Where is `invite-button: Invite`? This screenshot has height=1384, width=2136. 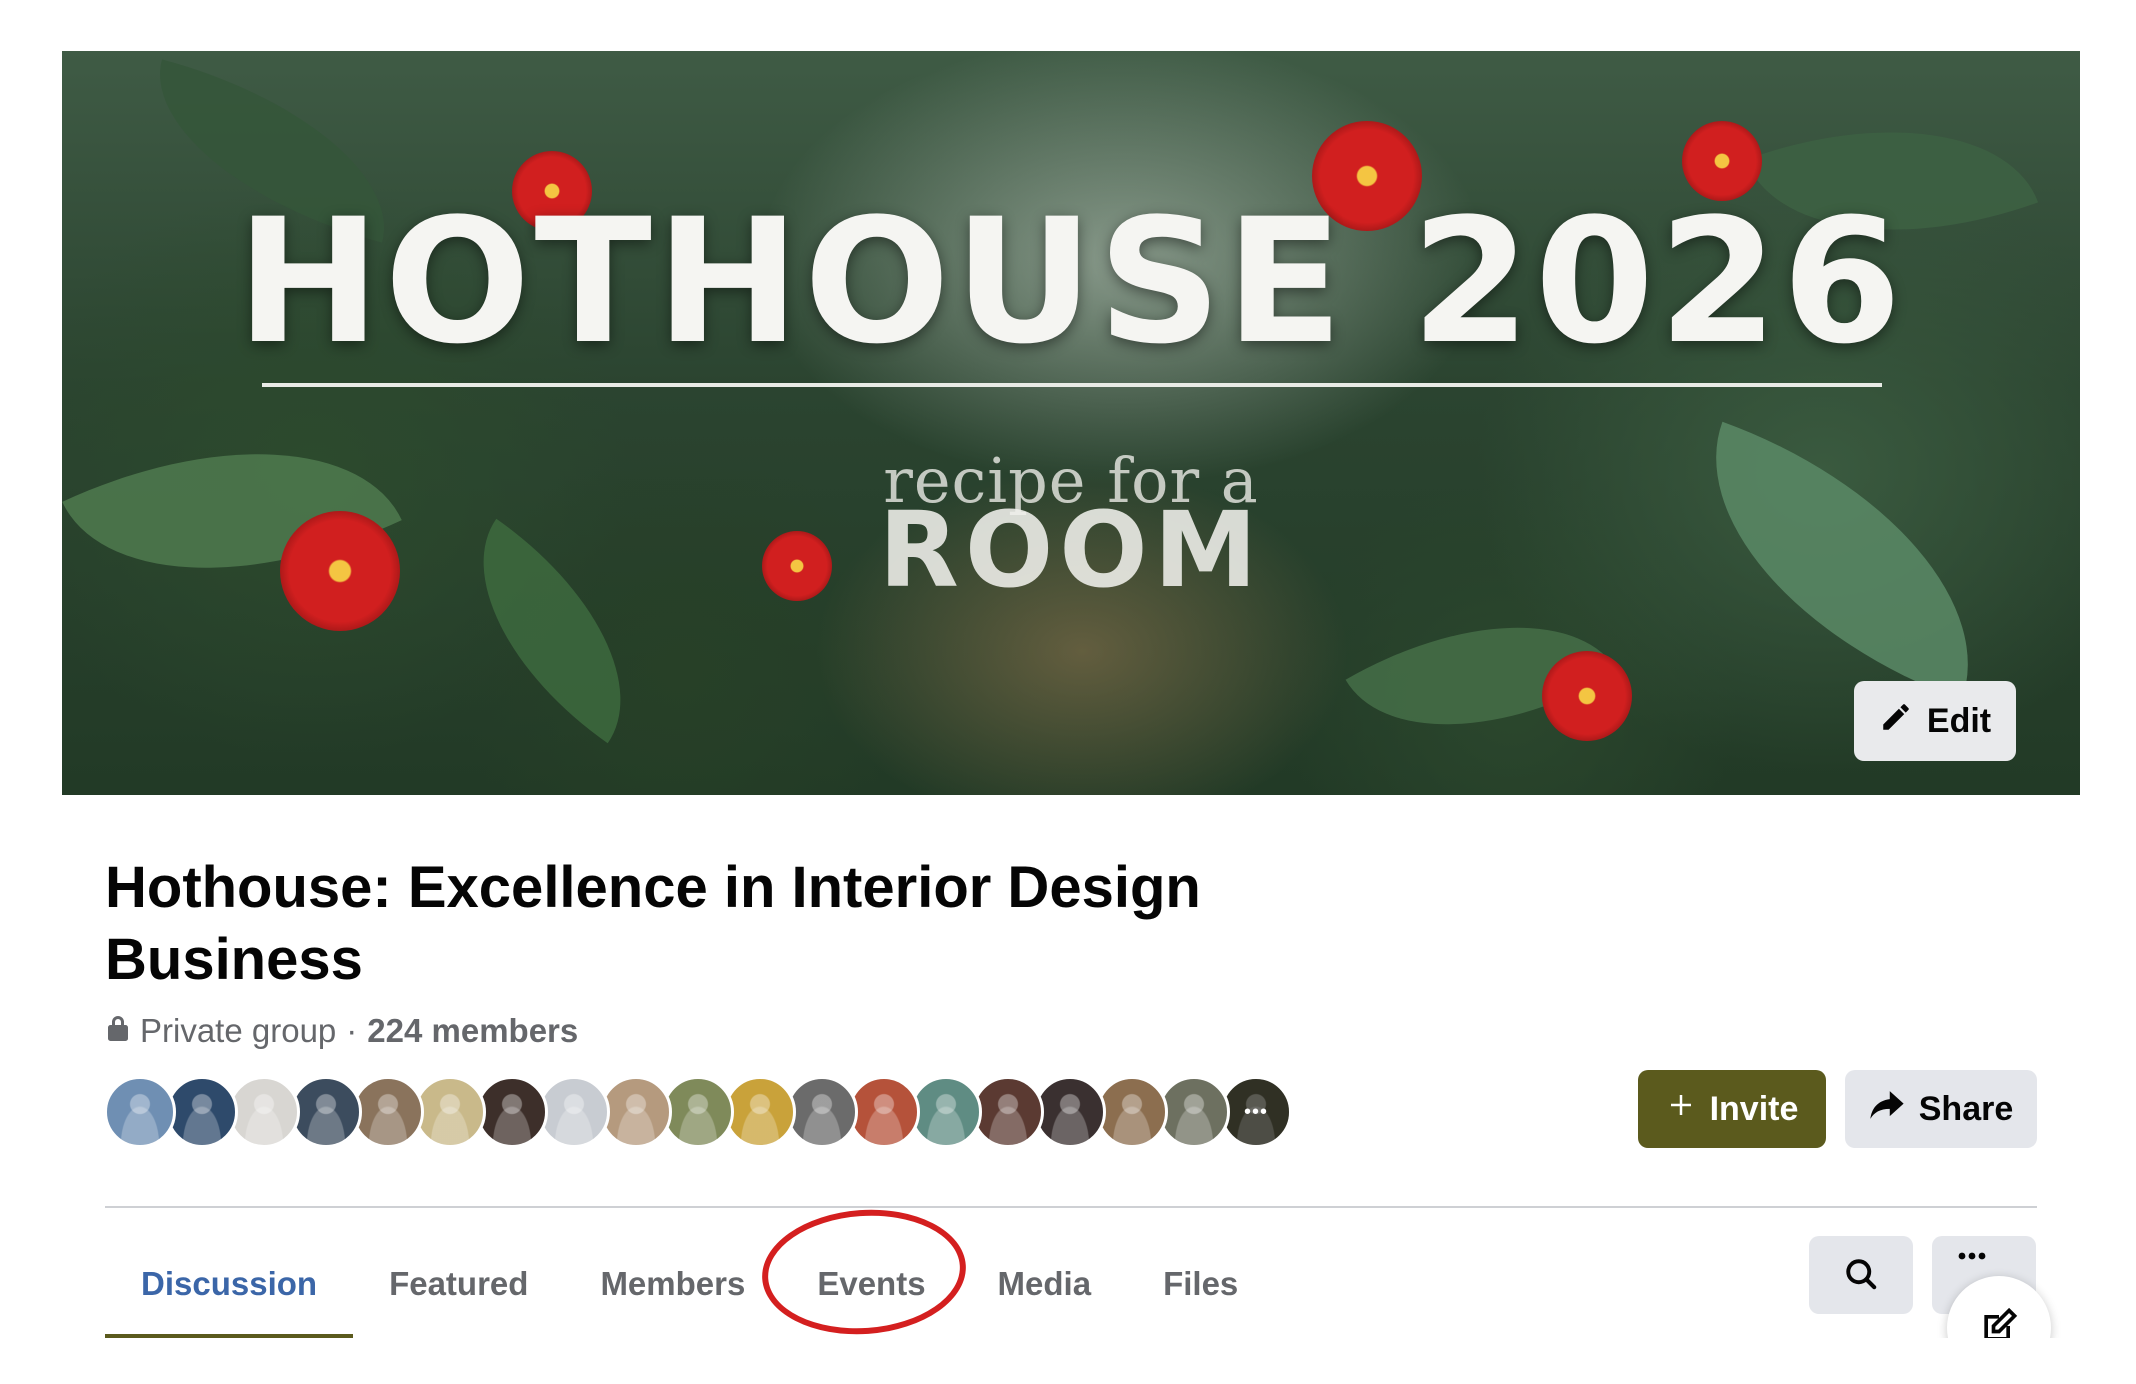 invite-button: Invite is located at coordinates (1732, 1109).